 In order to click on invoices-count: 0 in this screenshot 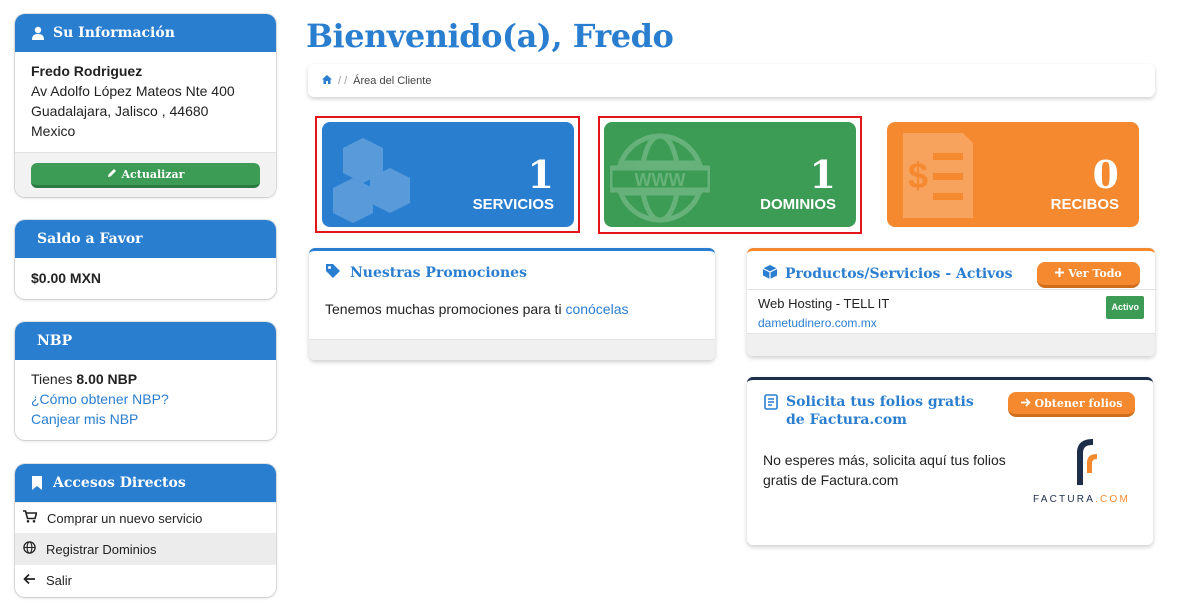, I will do `click(1105, 174)`.